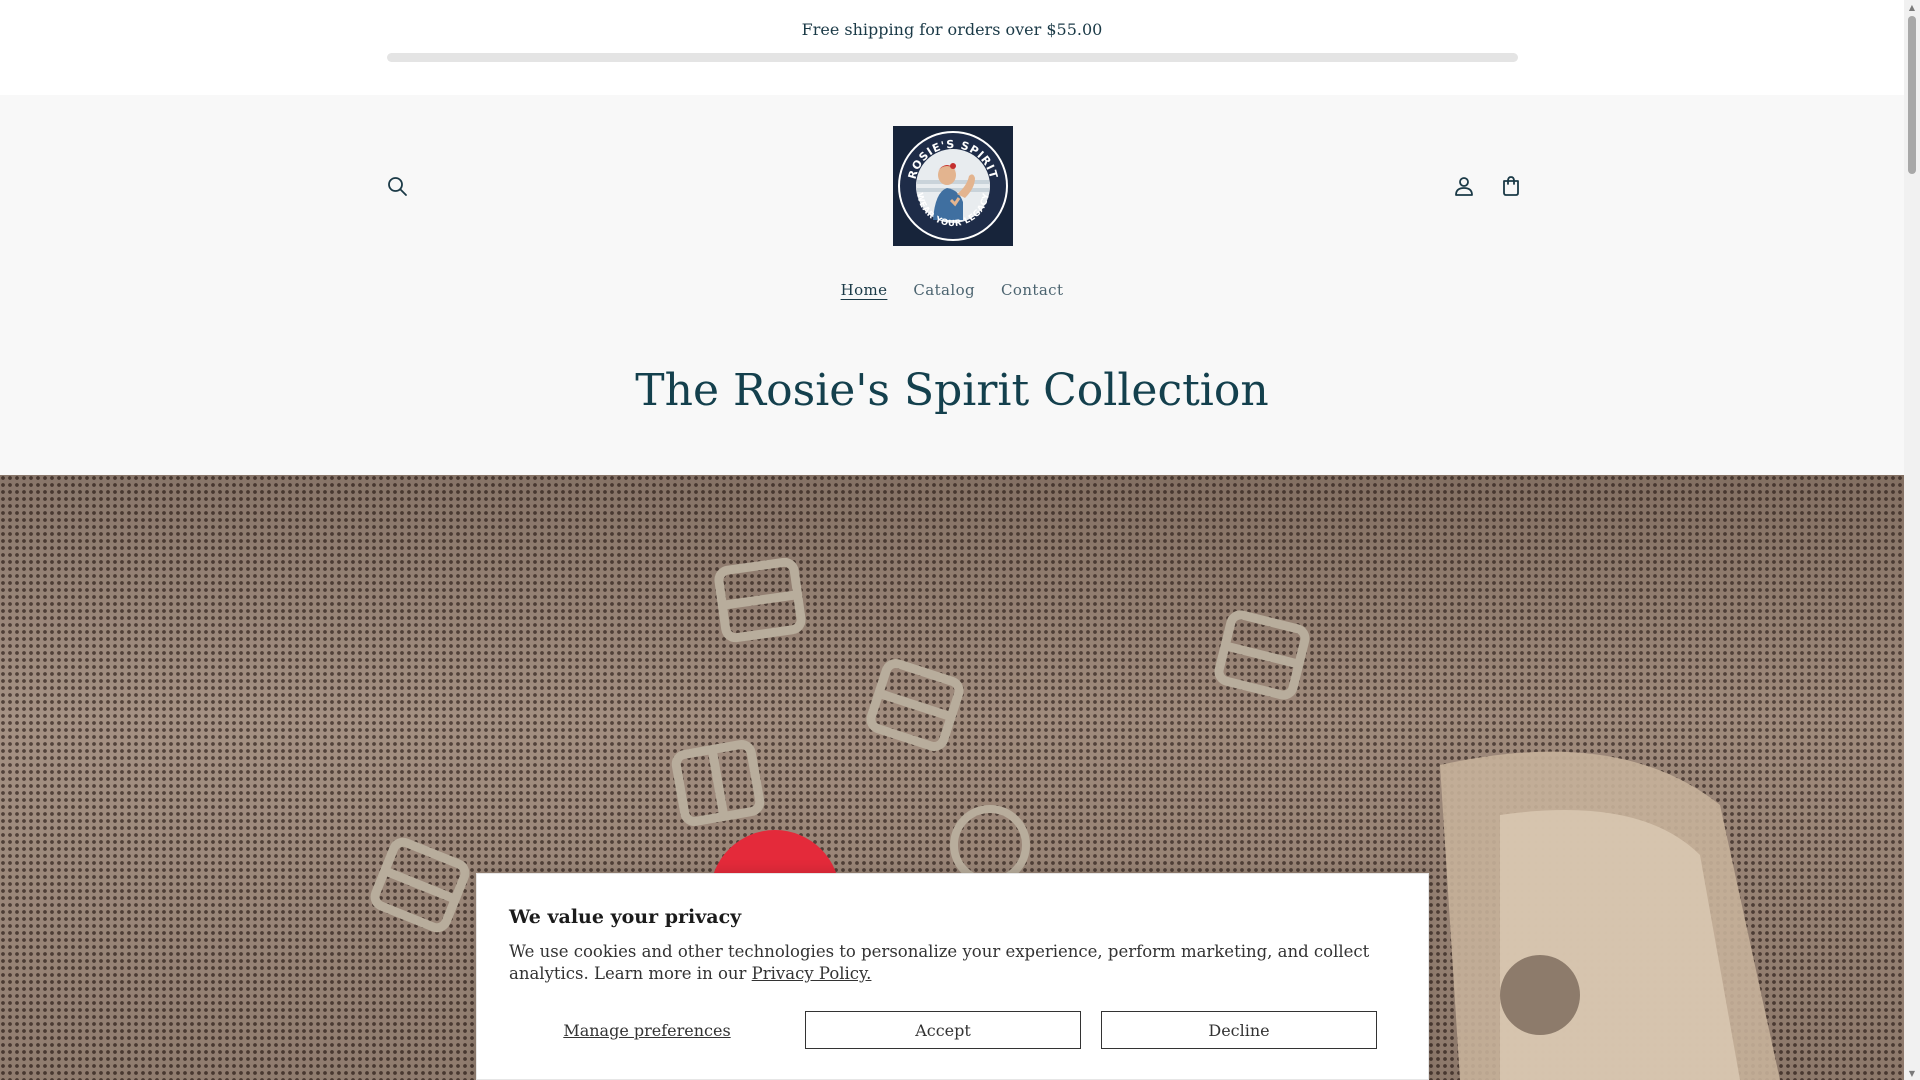 The image size is (1920, 1080). I want to click on scrollbar-thumb, so click(1912, 95).